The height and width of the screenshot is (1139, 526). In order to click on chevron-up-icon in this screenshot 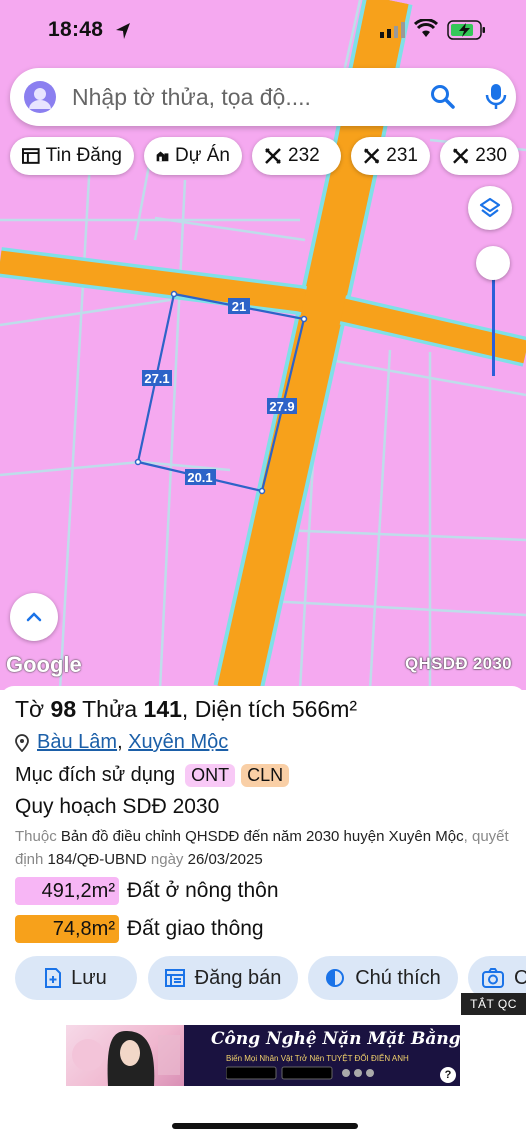, I will do `click(34, 617)`.